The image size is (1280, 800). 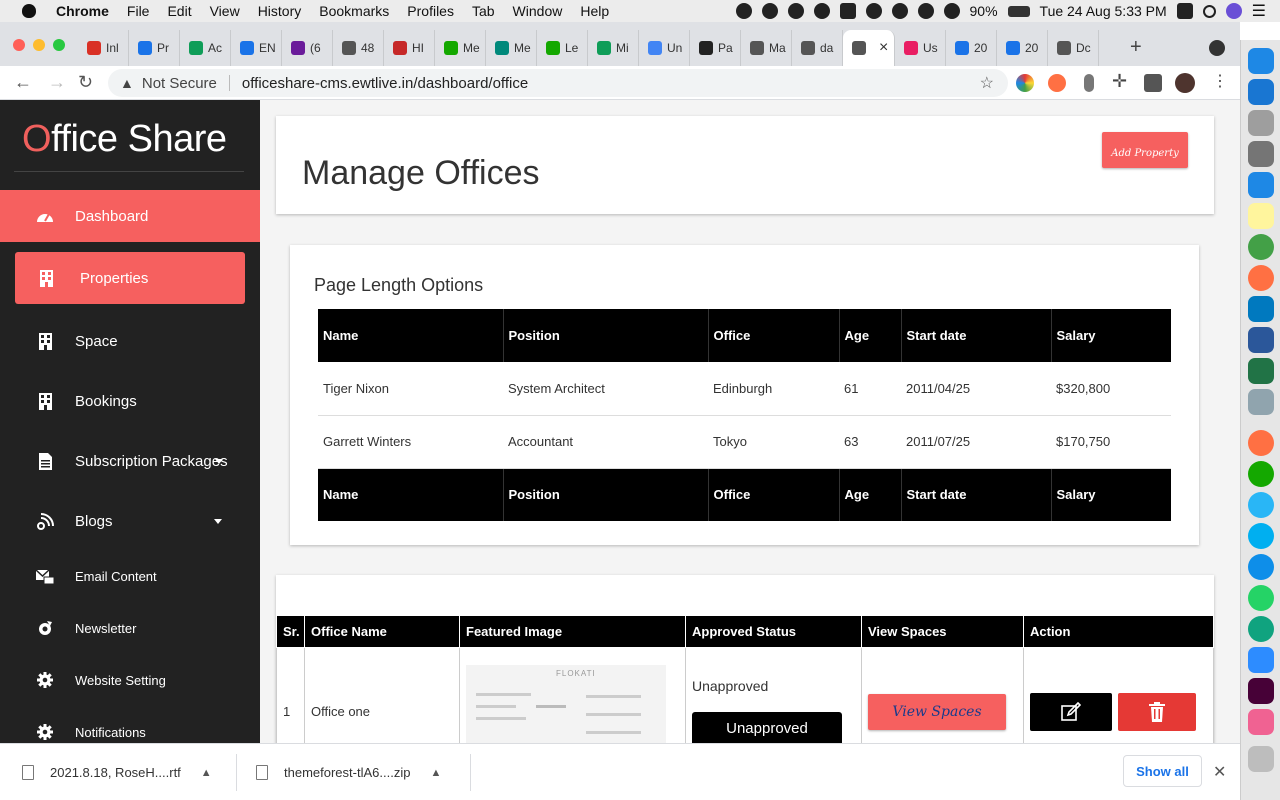 I want to click on creative-cloud-icon, so click(x=743, y=11).